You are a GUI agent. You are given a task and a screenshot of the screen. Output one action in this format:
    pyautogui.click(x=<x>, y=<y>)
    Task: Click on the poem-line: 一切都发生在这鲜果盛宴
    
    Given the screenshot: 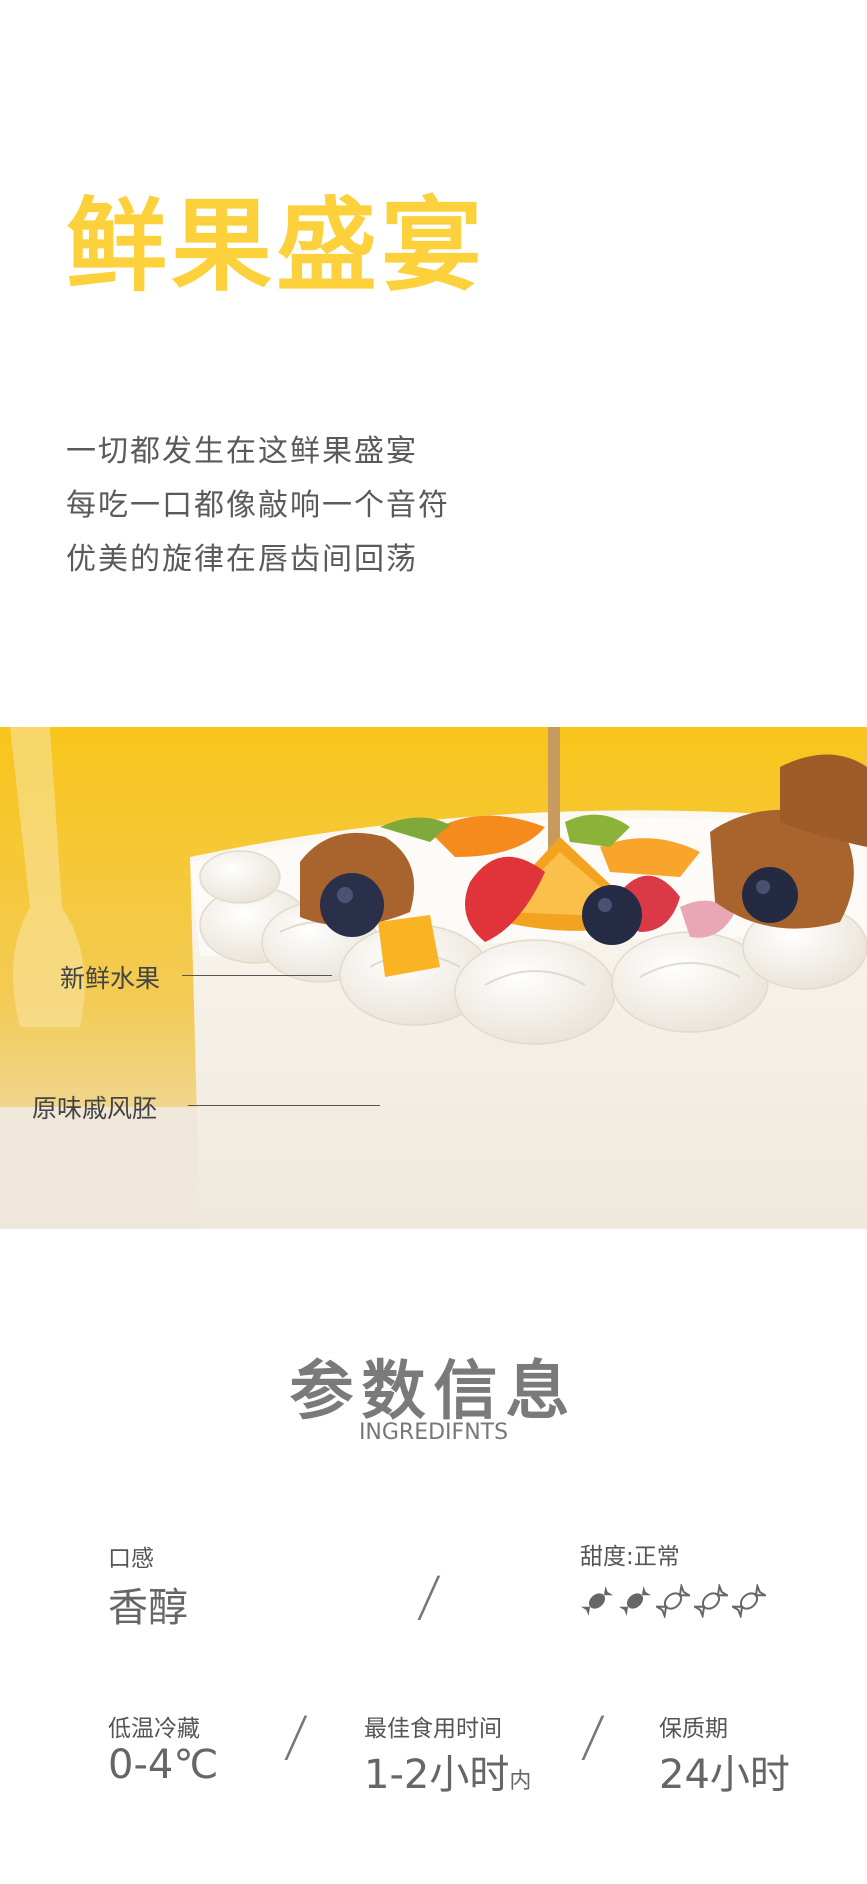 What is the action you would take?
    pyautogui.click(x=242, y=451)
    